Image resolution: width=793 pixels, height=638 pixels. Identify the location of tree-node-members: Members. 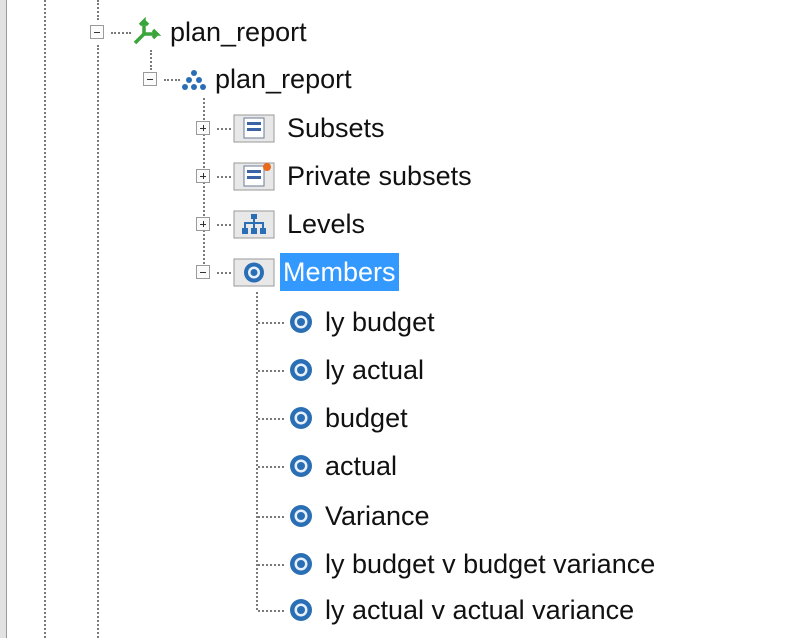
(315, 272).